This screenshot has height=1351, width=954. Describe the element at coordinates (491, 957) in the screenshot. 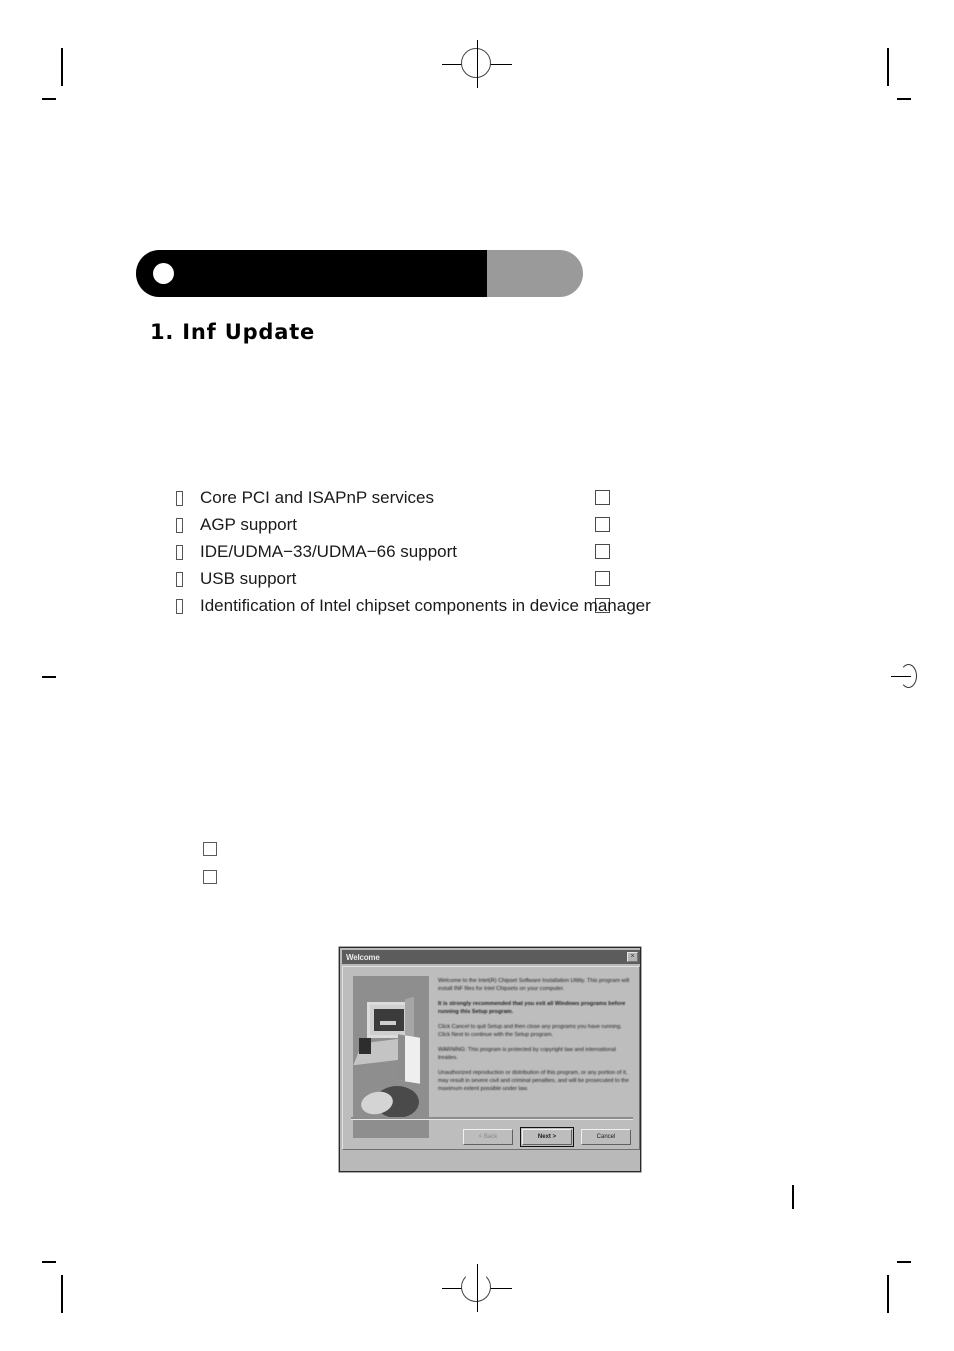

I see `dialog-titlebar: Welcome ×` at that location.